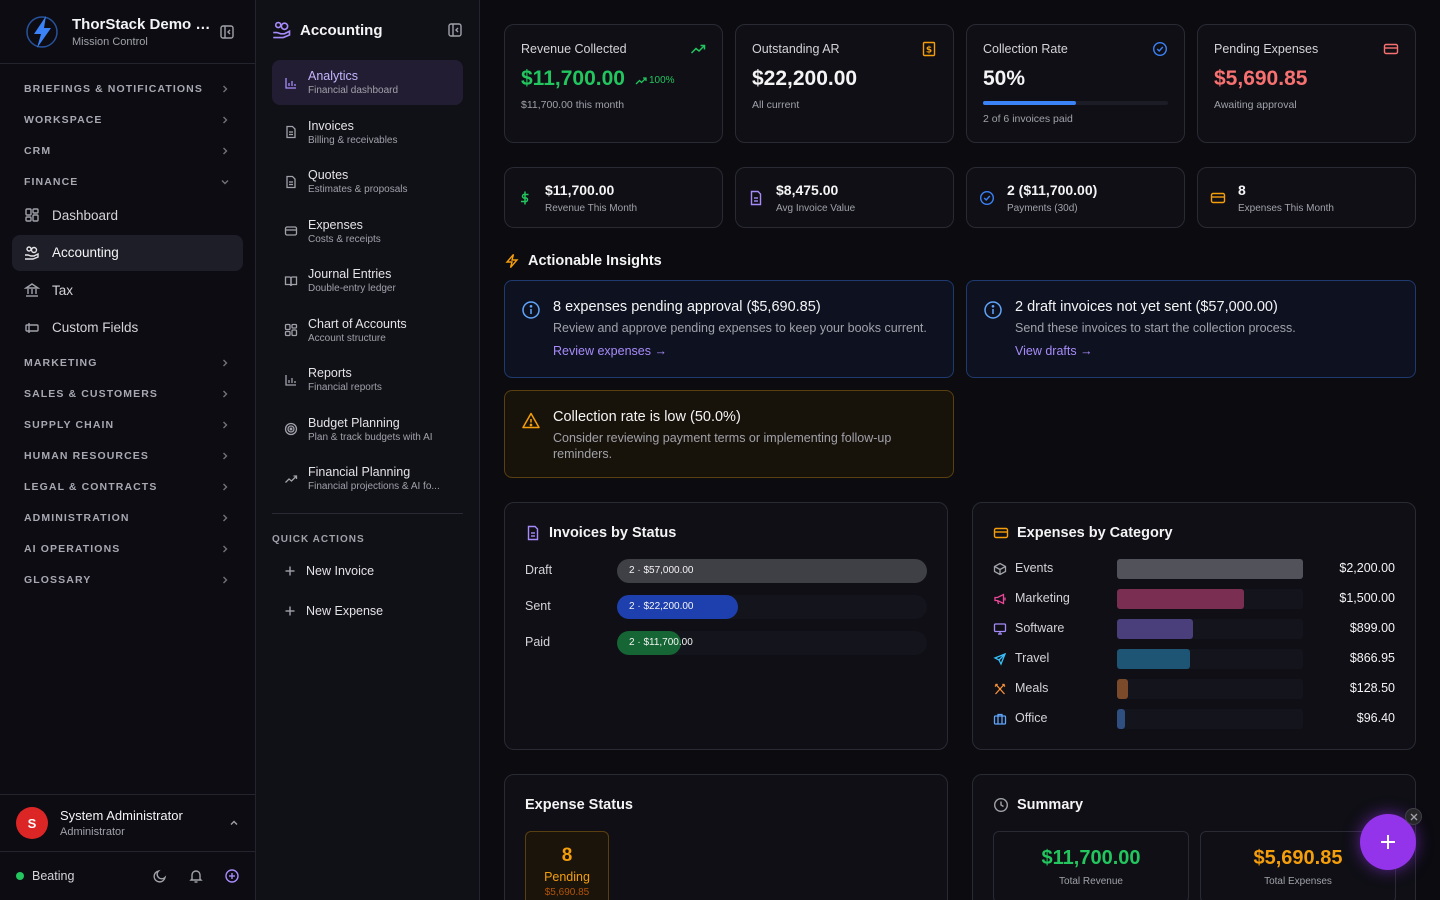 This screenshot has height=900, width=1440. I want to click on subnav-desc: Estimates & proposals, so click(358, 189).